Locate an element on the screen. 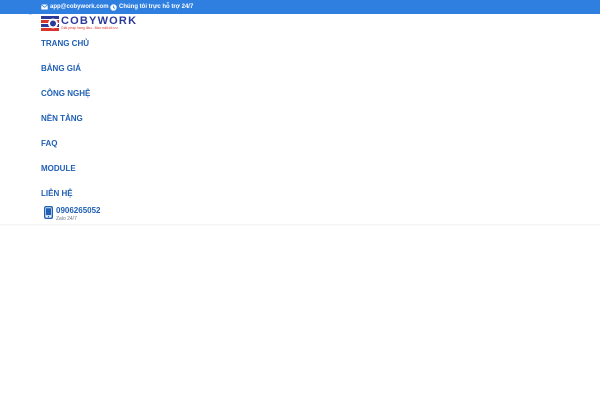 The width and height of the screenshot is (600, 400). mobile-phone-icon is located at coordinates (48, 212).